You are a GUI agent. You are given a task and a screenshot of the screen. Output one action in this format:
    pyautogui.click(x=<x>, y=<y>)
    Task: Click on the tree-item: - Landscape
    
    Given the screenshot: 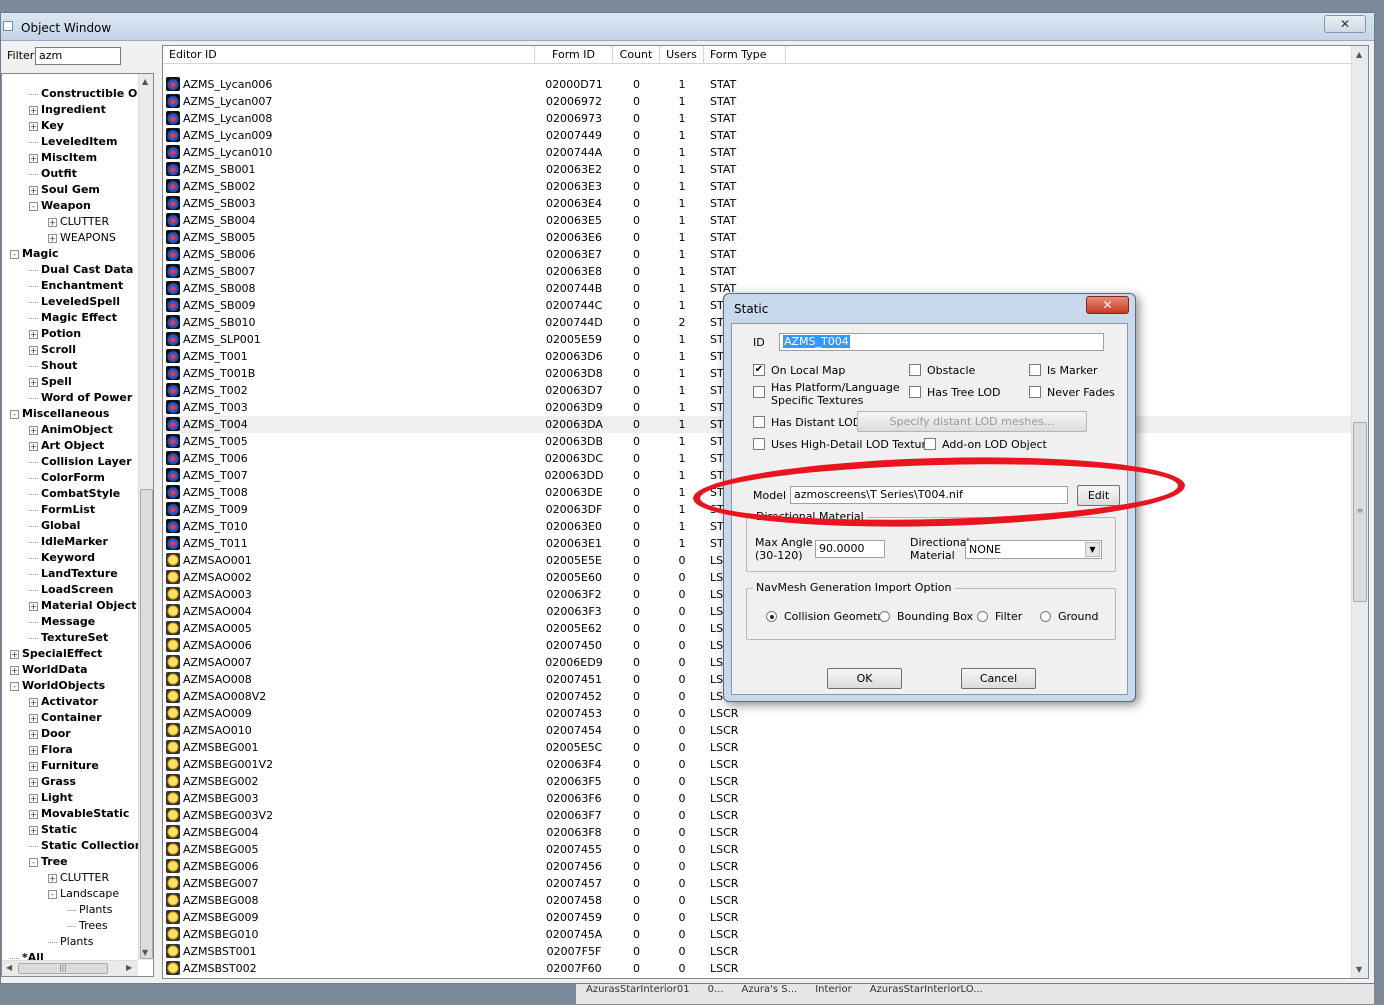 What is the action you would take?
    pyautogui.click(x=83, y=894)
    